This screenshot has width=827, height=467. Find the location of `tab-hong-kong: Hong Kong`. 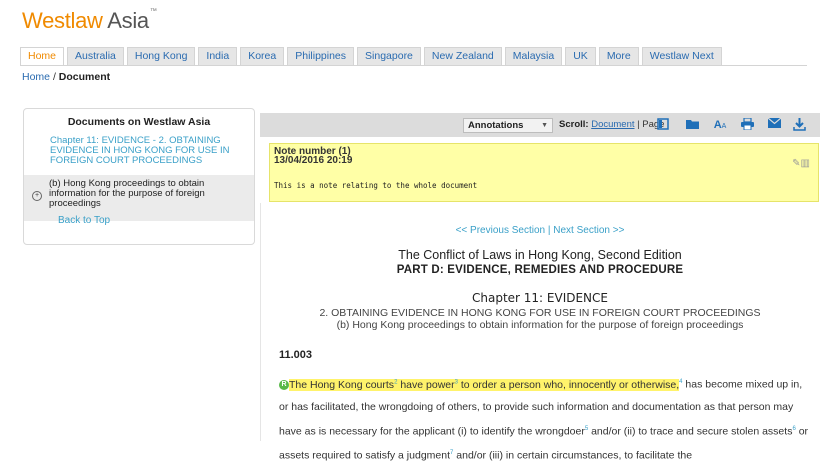

tab-hong-kong: Hong Kong is located at coordinates (161, 56).